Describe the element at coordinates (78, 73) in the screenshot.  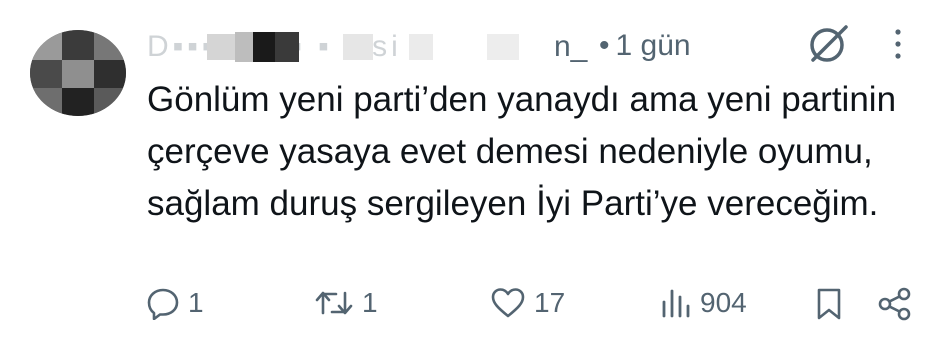
I see `avatar` at that location.